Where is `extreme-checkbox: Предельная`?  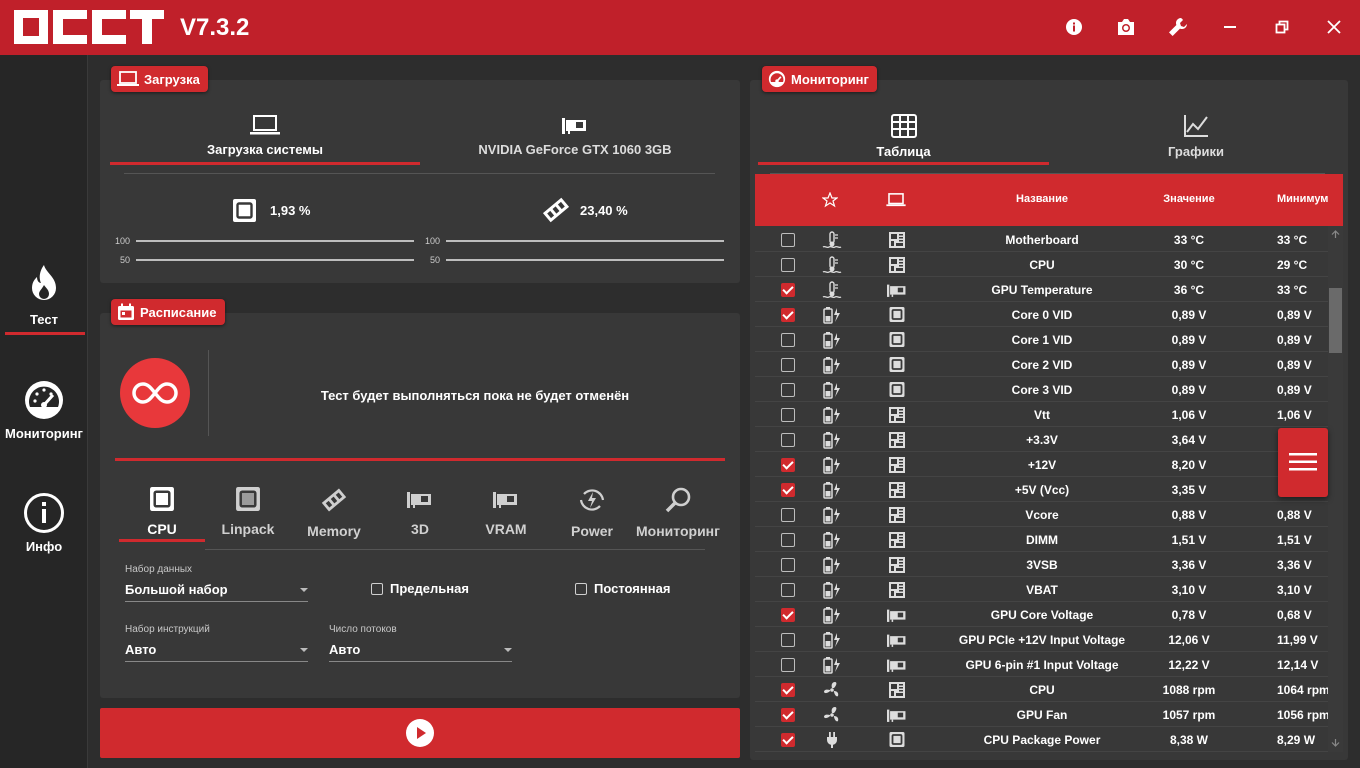 extreme-checkbox: Предельная is located at coordinates (420, 588).